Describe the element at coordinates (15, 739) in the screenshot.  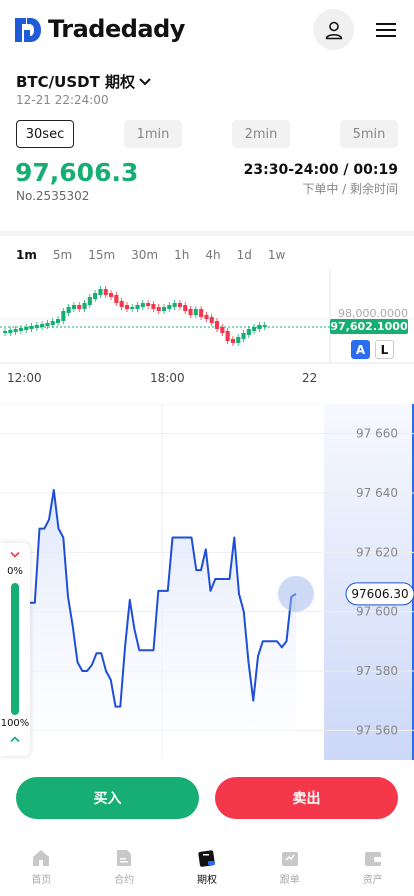
I see `chevron-up-icon` at that location.